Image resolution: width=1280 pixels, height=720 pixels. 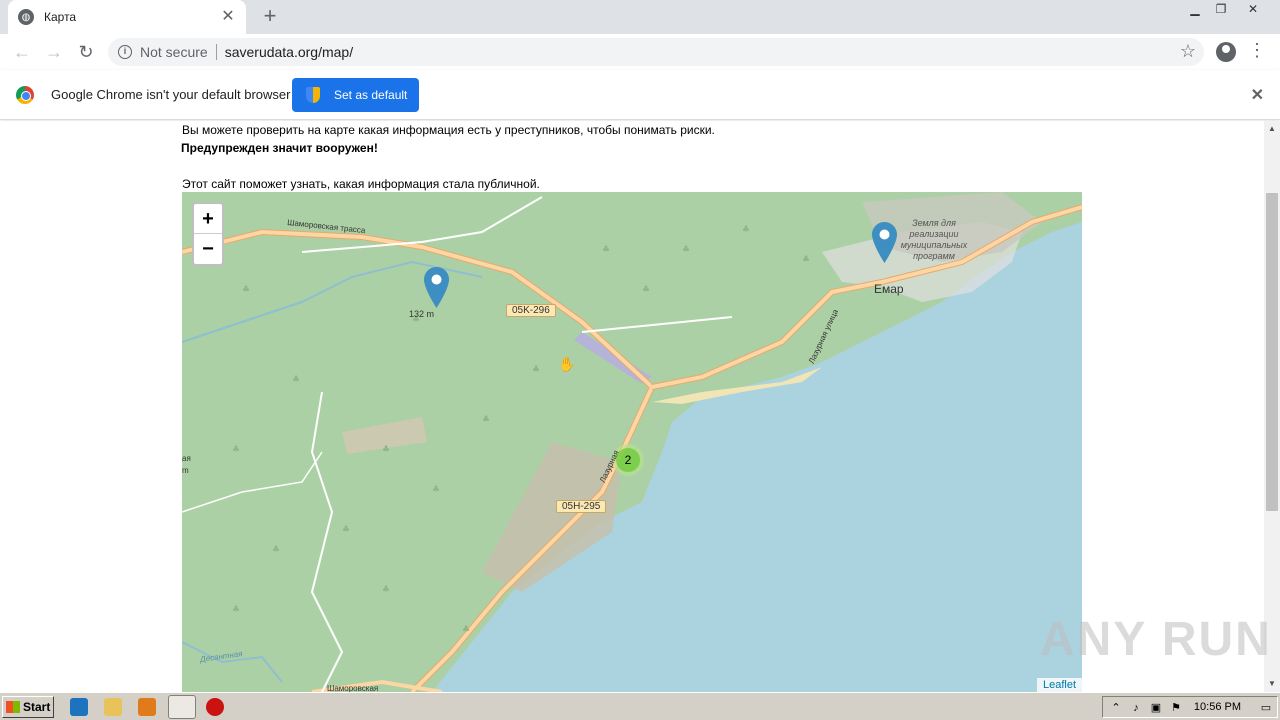 I want to click on close-window-icon: ✕, so click(x=1253, y=10).